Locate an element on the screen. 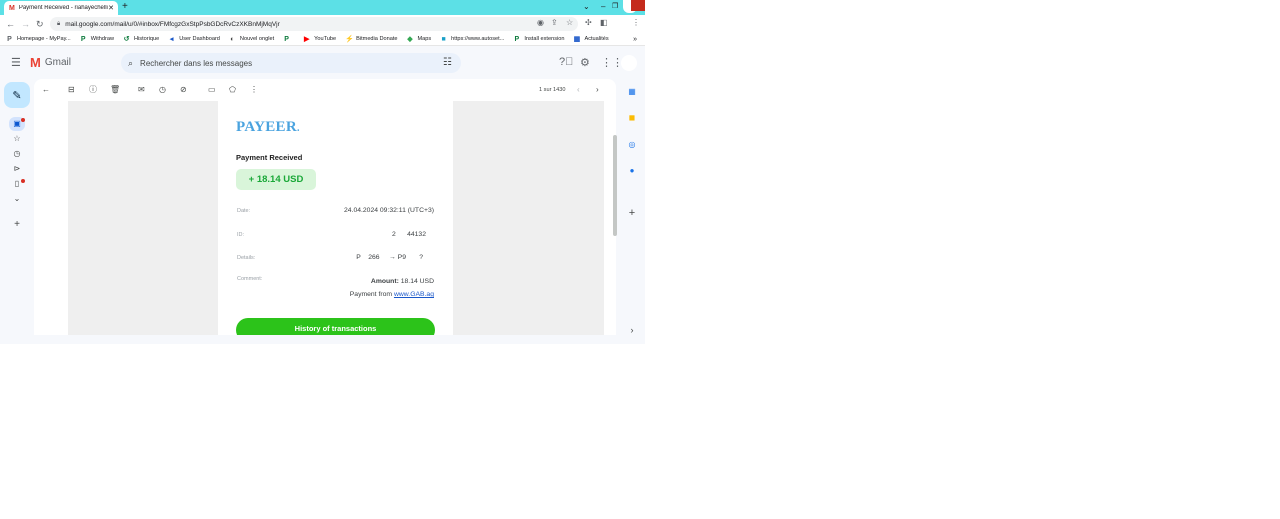  tasks-icon: ◎ is located at coordinates (632, 145).